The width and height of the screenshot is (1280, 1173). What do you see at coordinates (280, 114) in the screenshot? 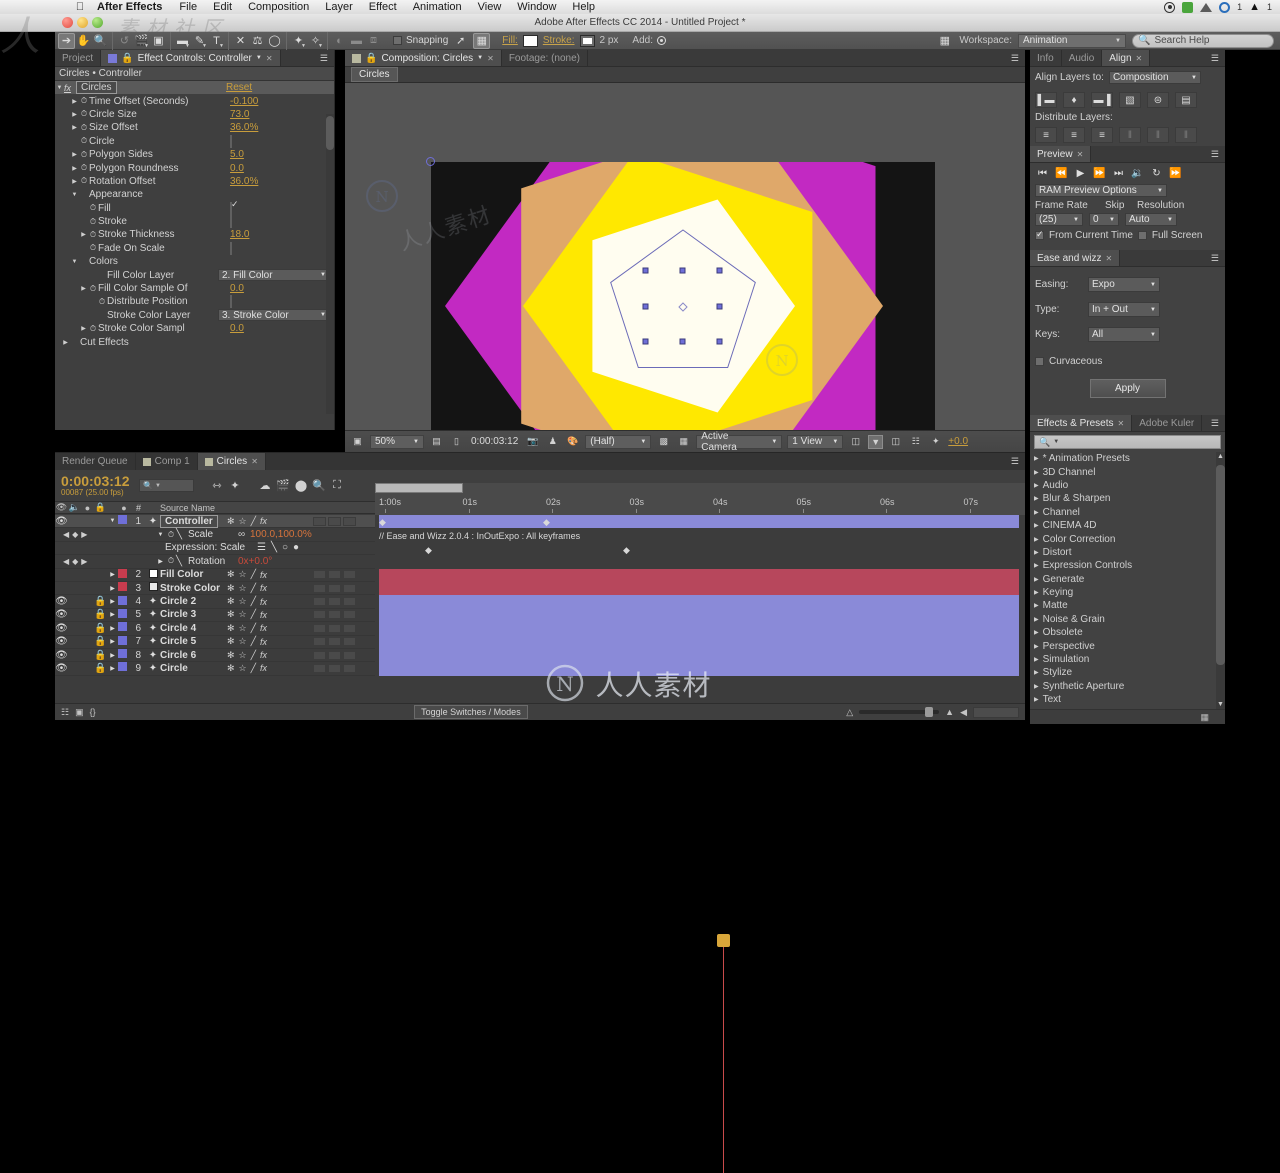
I see `effect-param-value: 73.0` at bounding box center [280, 114].